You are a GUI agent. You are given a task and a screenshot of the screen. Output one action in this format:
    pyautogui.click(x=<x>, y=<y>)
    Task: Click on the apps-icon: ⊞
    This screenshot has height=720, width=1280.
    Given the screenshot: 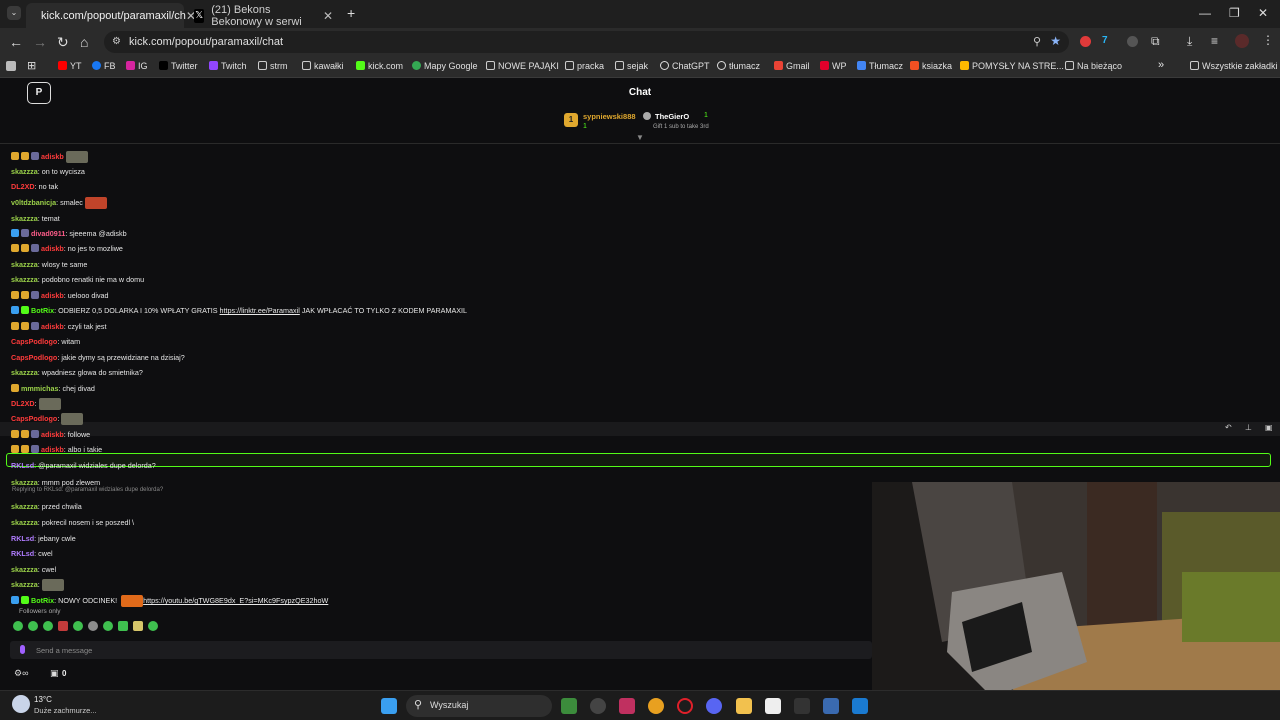 What is the action you would take?
    pyautogui.click(x=31, y=65)
    